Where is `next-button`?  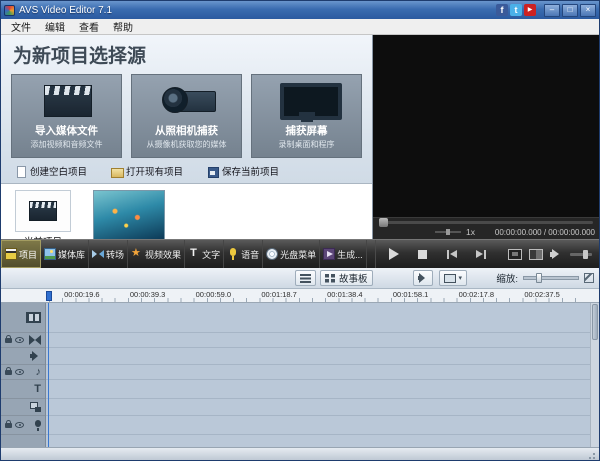
next-button is located at coordinates (481, 254).